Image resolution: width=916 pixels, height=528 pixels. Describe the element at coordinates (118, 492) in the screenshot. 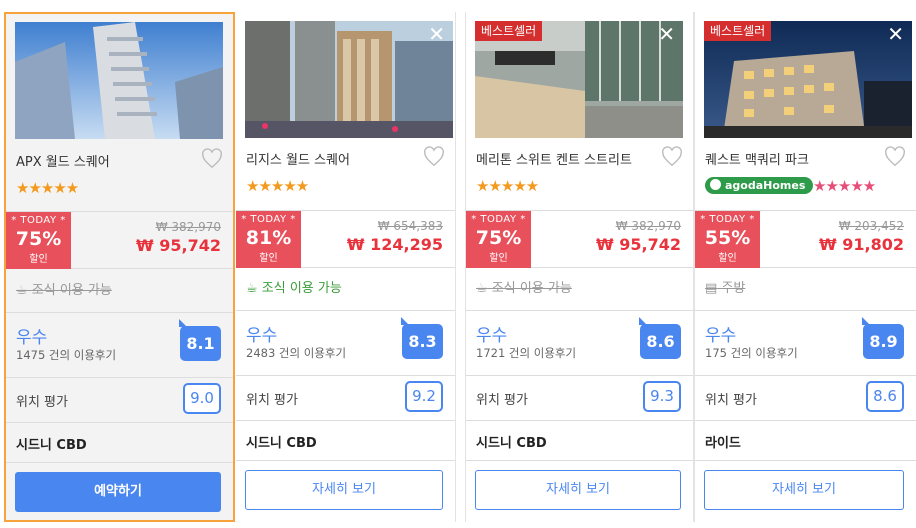

I see `book-button: 예약하기` at that location.